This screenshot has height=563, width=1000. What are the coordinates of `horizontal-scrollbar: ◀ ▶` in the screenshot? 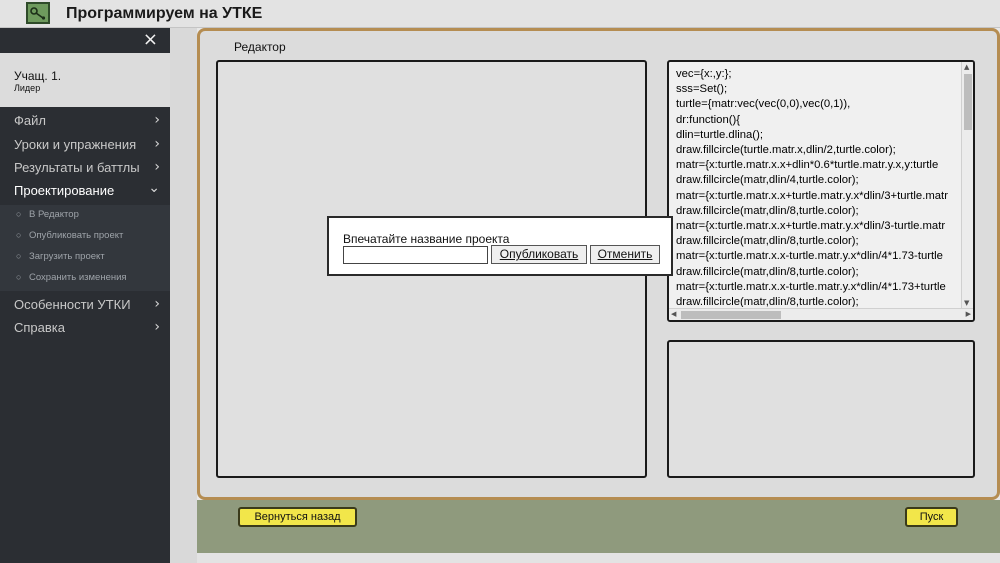 It's located at (821, 314).